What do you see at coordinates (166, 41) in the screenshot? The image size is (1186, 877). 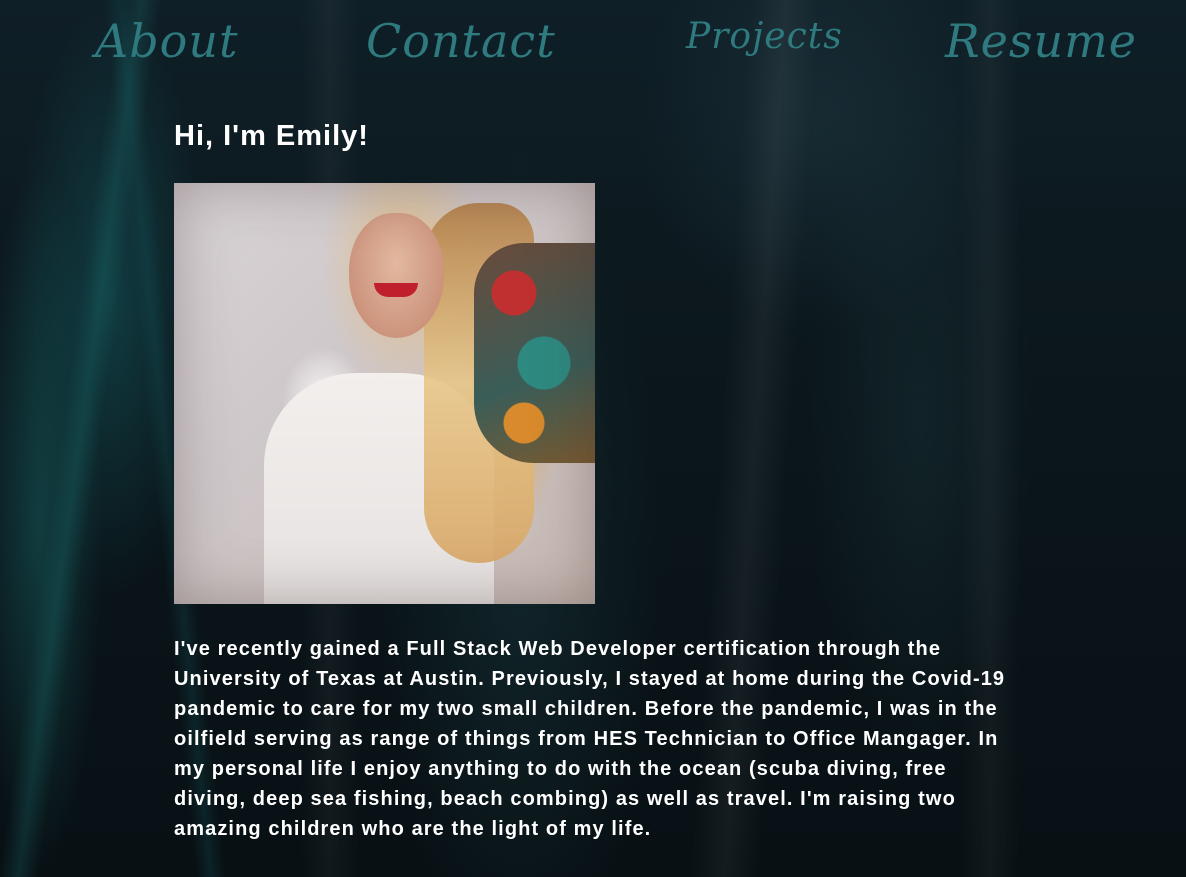 I see `nav-link-about: About` at bounding box center [166, 41].